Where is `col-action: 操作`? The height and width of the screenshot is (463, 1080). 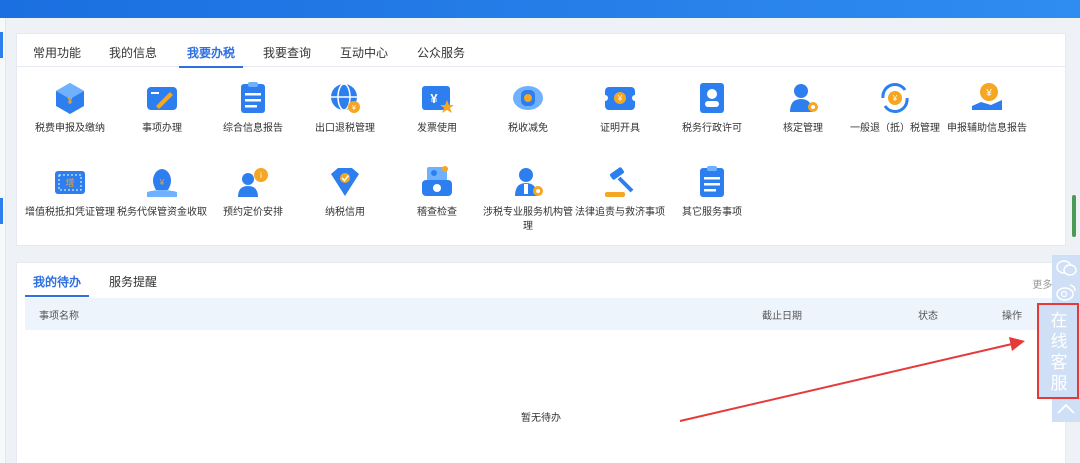 col-action: 操作 is located at coordinates (1012, 316).